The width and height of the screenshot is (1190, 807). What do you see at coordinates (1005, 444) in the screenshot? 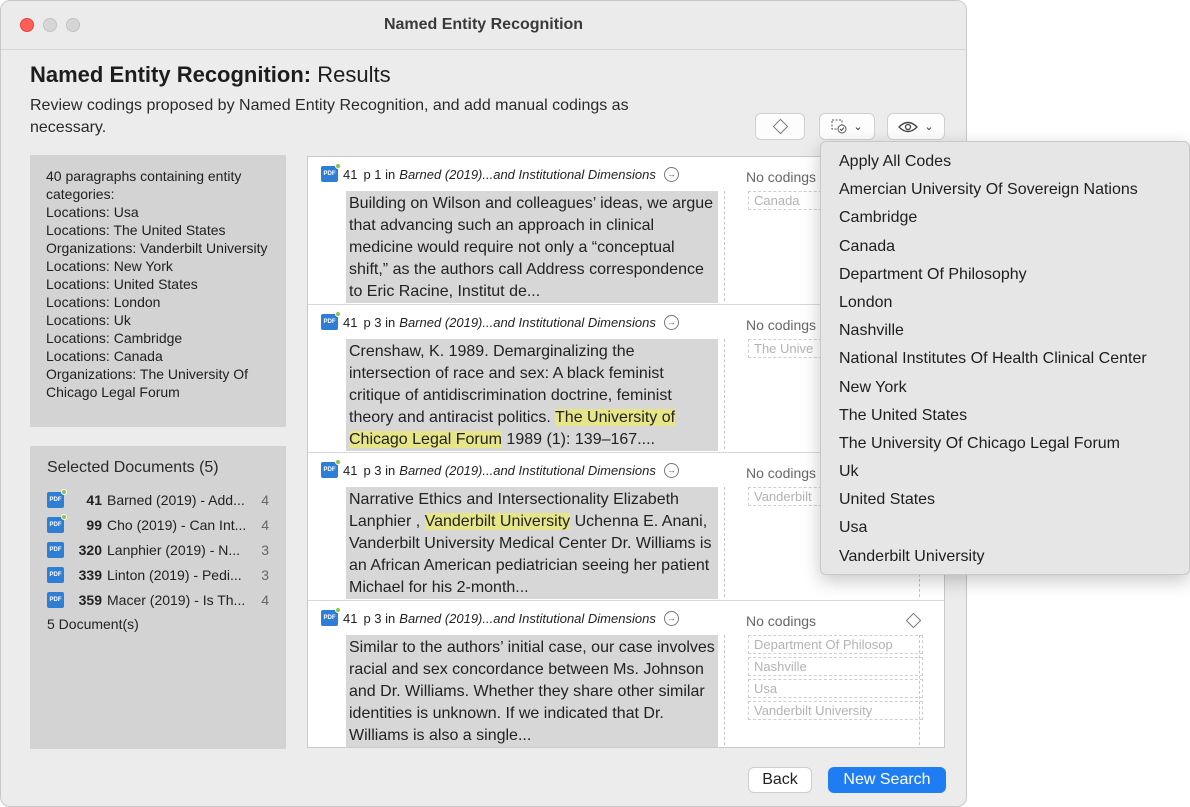
I see `menu-item-code: The University Of Chicago Legal Forum` at bounding box center [1005, 444].